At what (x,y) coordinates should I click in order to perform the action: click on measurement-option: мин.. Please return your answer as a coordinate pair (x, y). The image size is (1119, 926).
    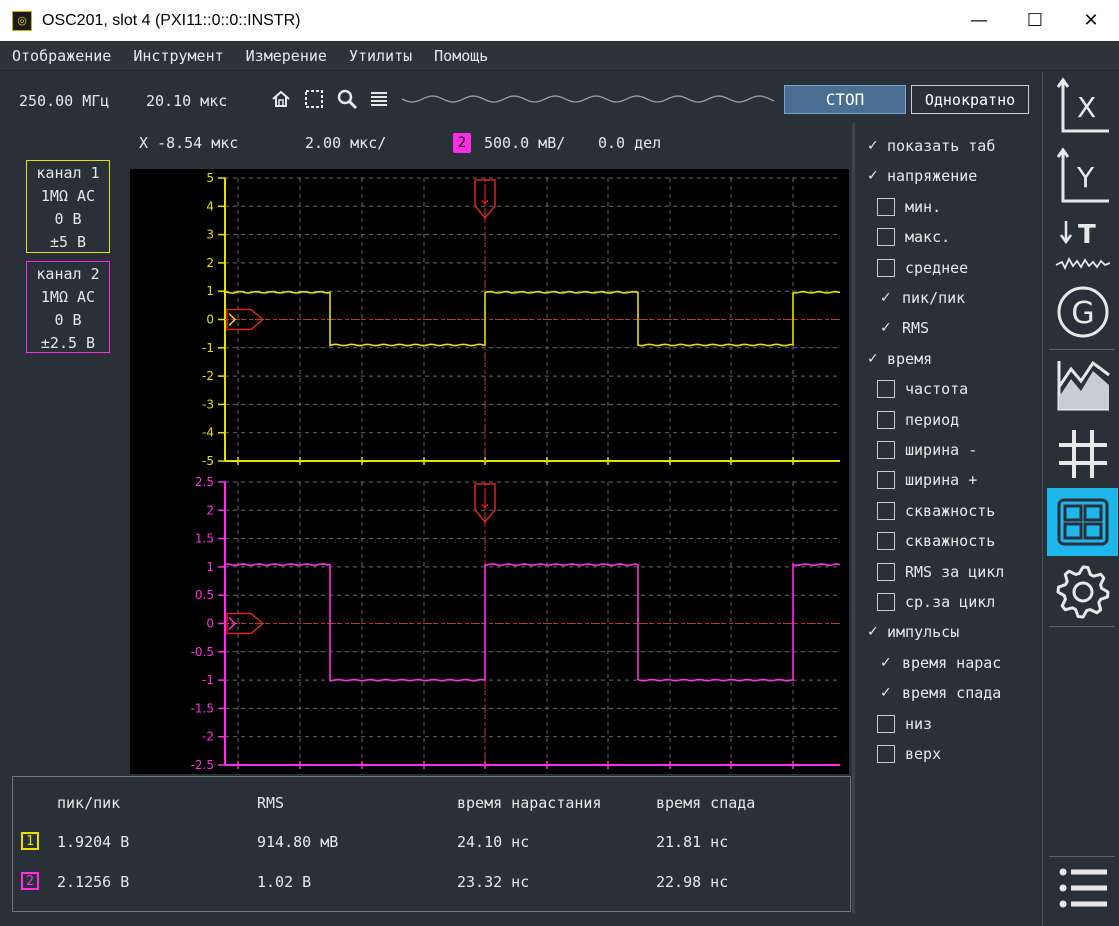
    Looking at the image, I should click on (909, 207).